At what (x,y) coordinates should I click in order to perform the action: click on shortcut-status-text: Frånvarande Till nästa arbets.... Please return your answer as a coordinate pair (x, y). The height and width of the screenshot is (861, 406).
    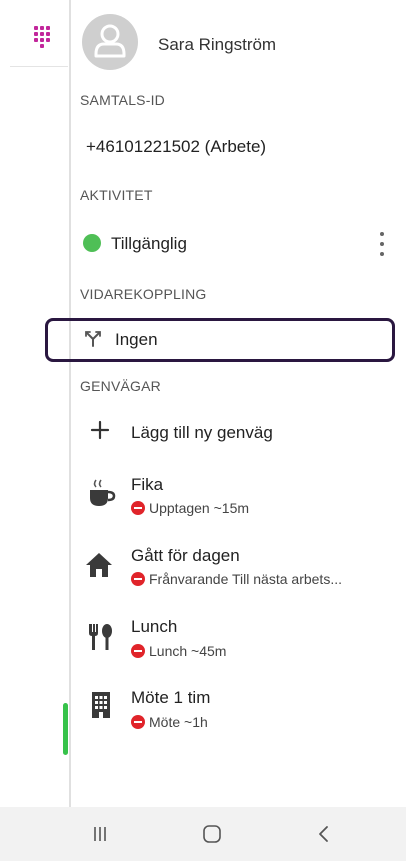
    Looking at the image, I should click on (245, 579).